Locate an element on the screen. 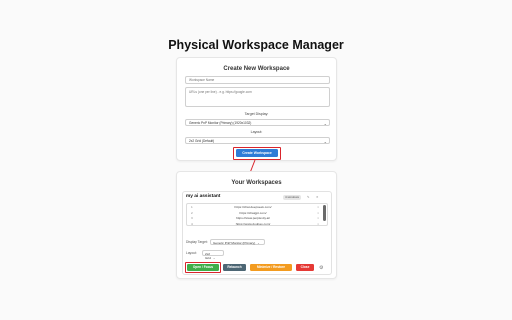  edit-icon: ✎ is located at coordinates (308, 197).